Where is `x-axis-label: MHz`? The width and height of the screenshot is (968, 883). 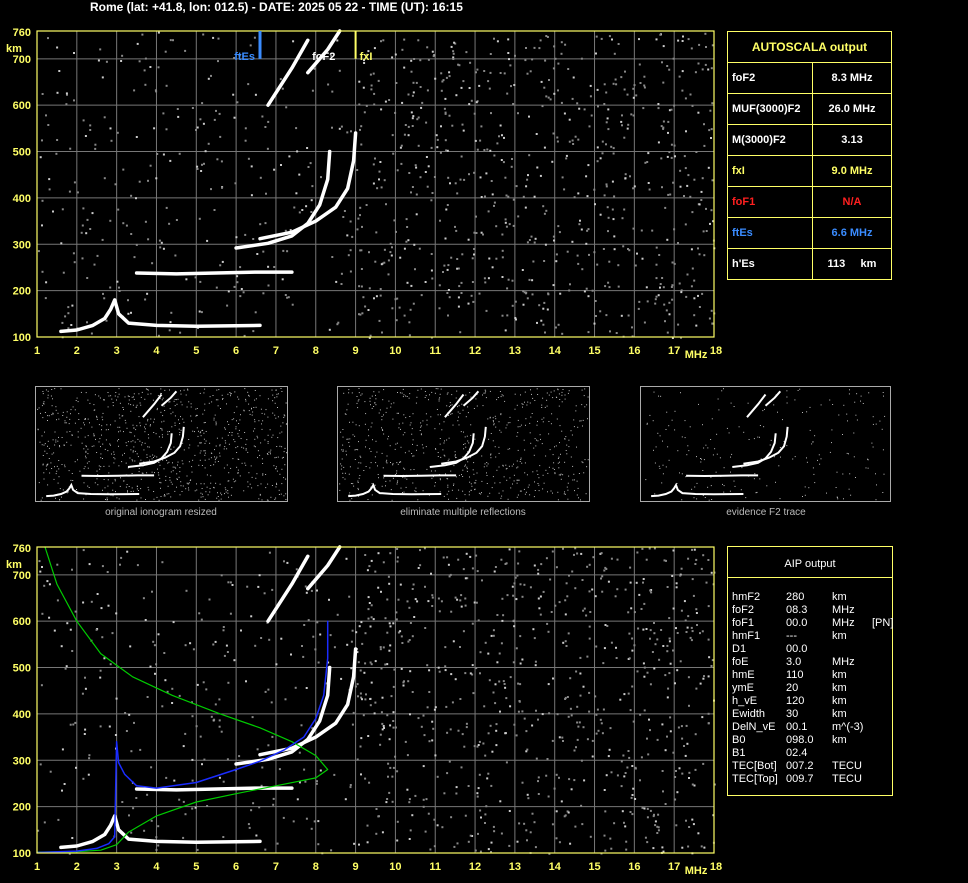
x-axis-label: MHz is located at coordinates (696, 355).